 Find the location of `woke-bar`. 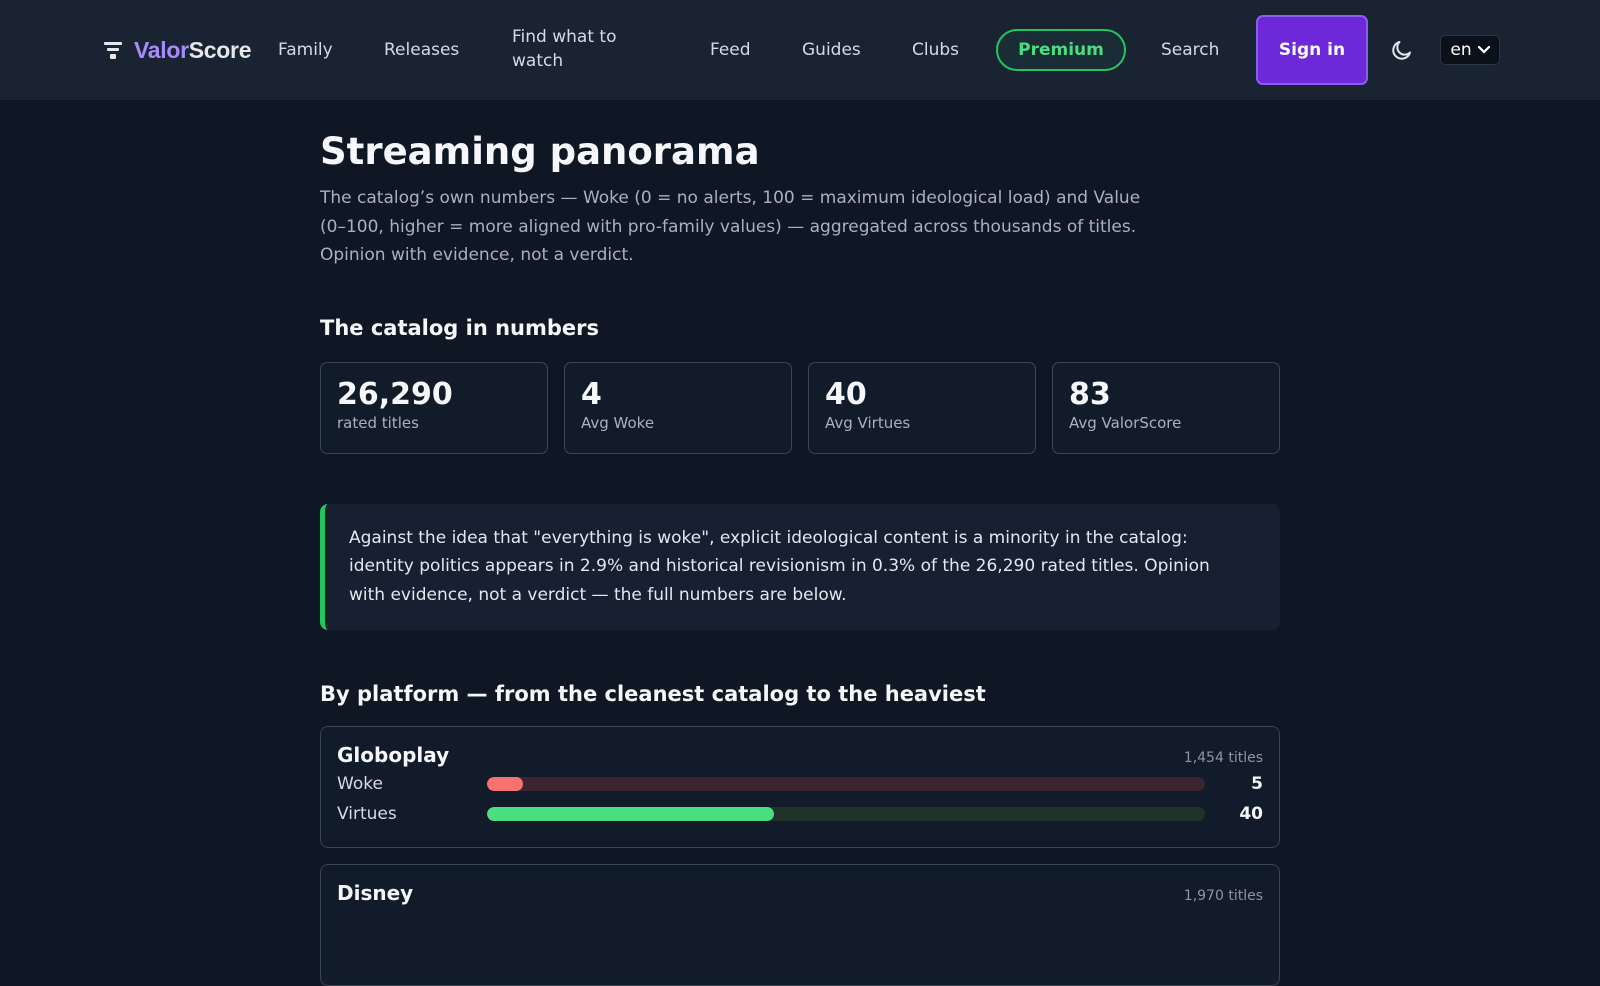

woke-bar is located at coordinates (846, 783).